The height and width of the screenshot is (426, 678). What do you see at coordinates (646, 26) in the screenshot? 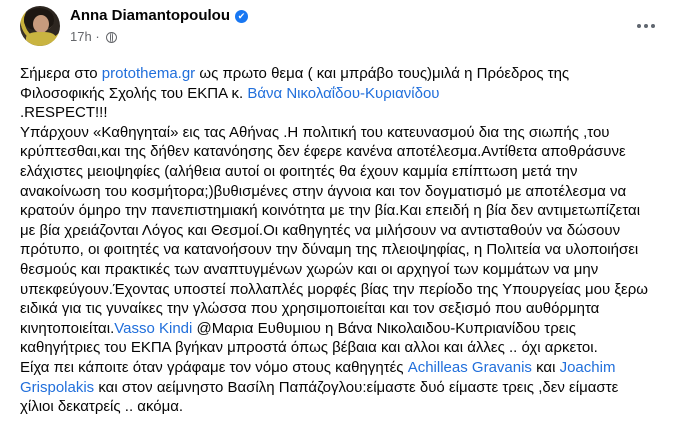
I see `more-options-icon` at bounding box center [646, 26].